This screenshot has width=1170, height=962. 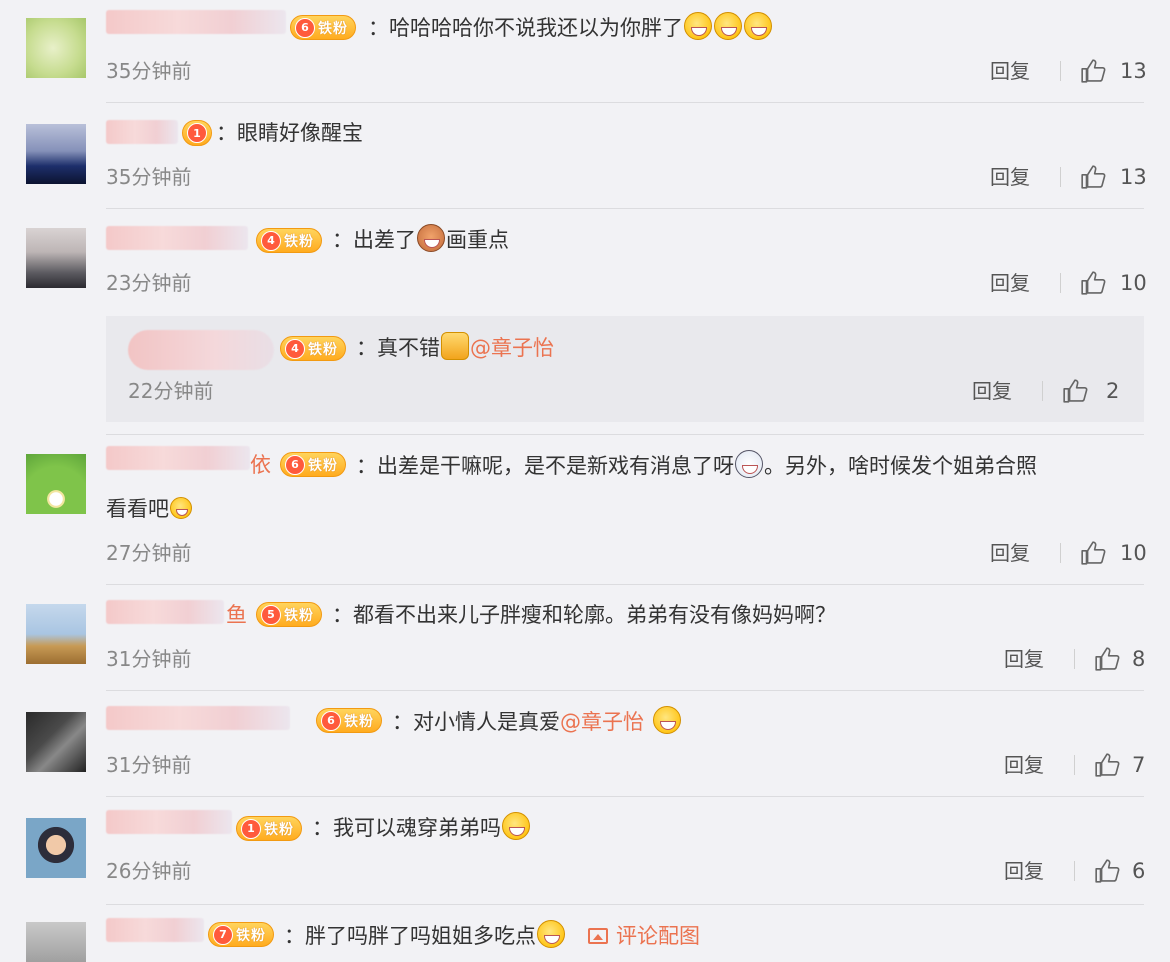 I want to click on fan-badge: 1, so click(x=197, y=133).